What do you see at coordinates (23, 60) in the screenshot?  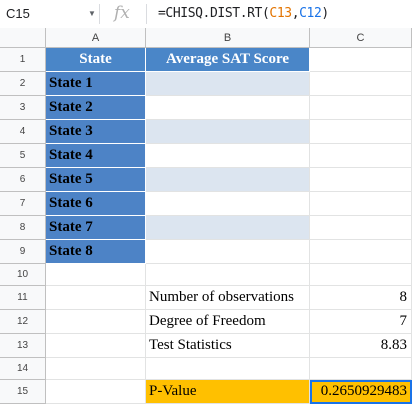 I see `row-header: 1` at bounding box center [23, 60].